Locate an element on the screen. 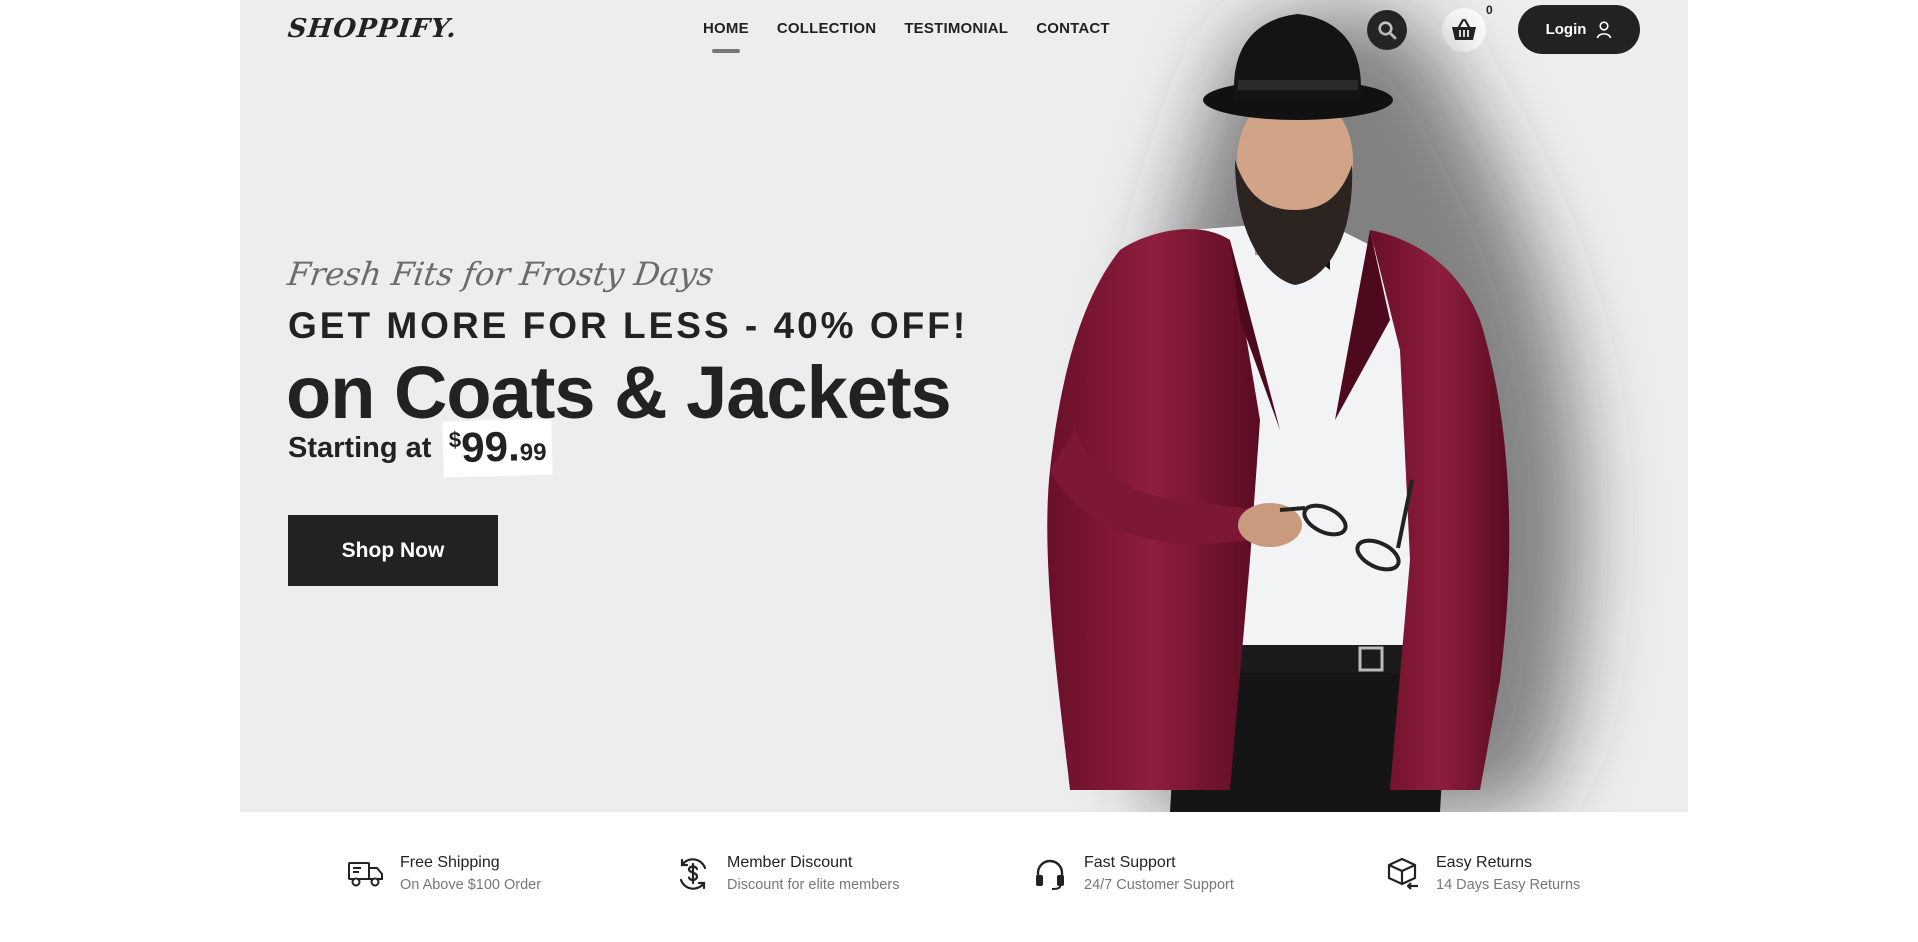 Image resolution: width=1918 pixels, height=942 pixels. price-line: Starting at $ 99. 99 is located at coordinates (421, 448).